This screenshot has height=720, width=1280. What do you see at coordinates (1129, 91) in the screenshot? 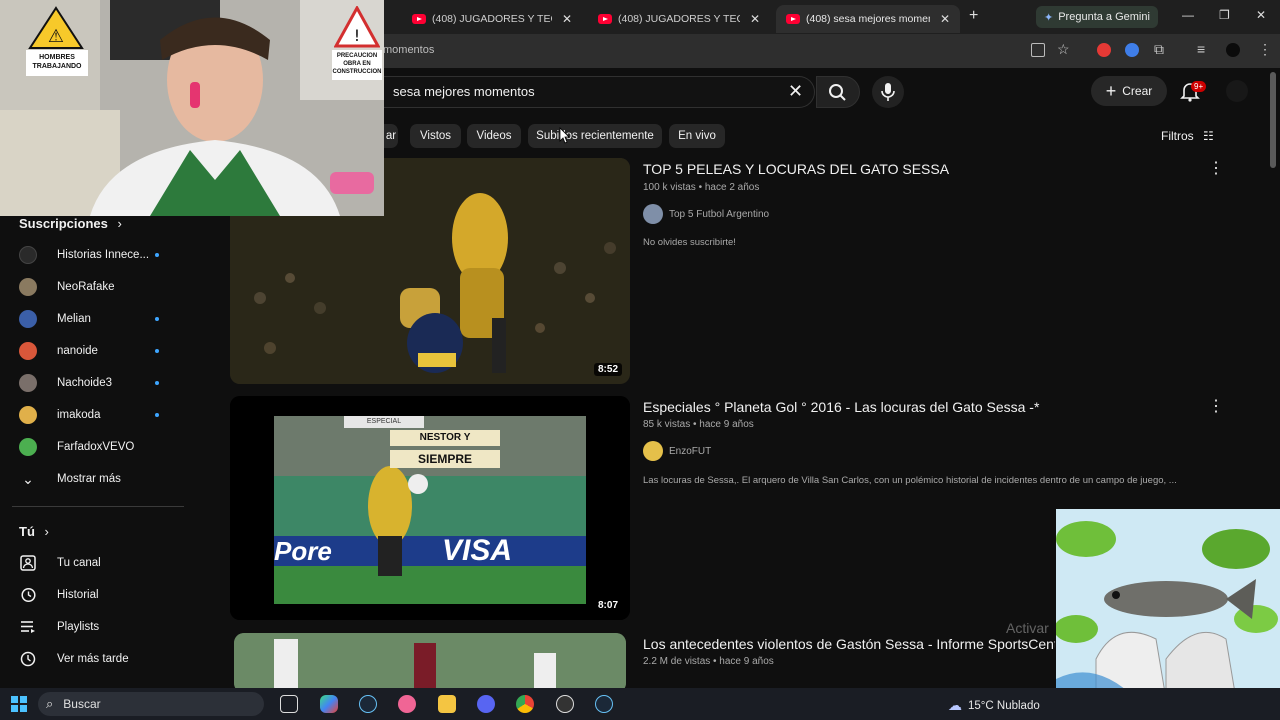
I see `create-button: + Crear` at bounding box center [1129, 91].